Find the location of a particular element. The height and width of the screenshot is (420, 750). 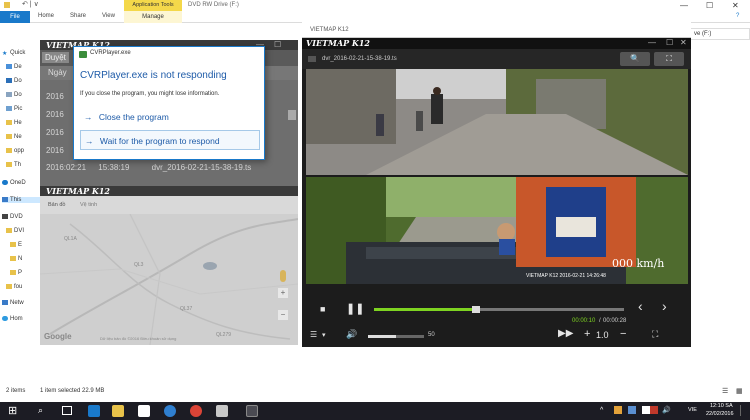

list-scrollbar is located at coordinates (292, 115).